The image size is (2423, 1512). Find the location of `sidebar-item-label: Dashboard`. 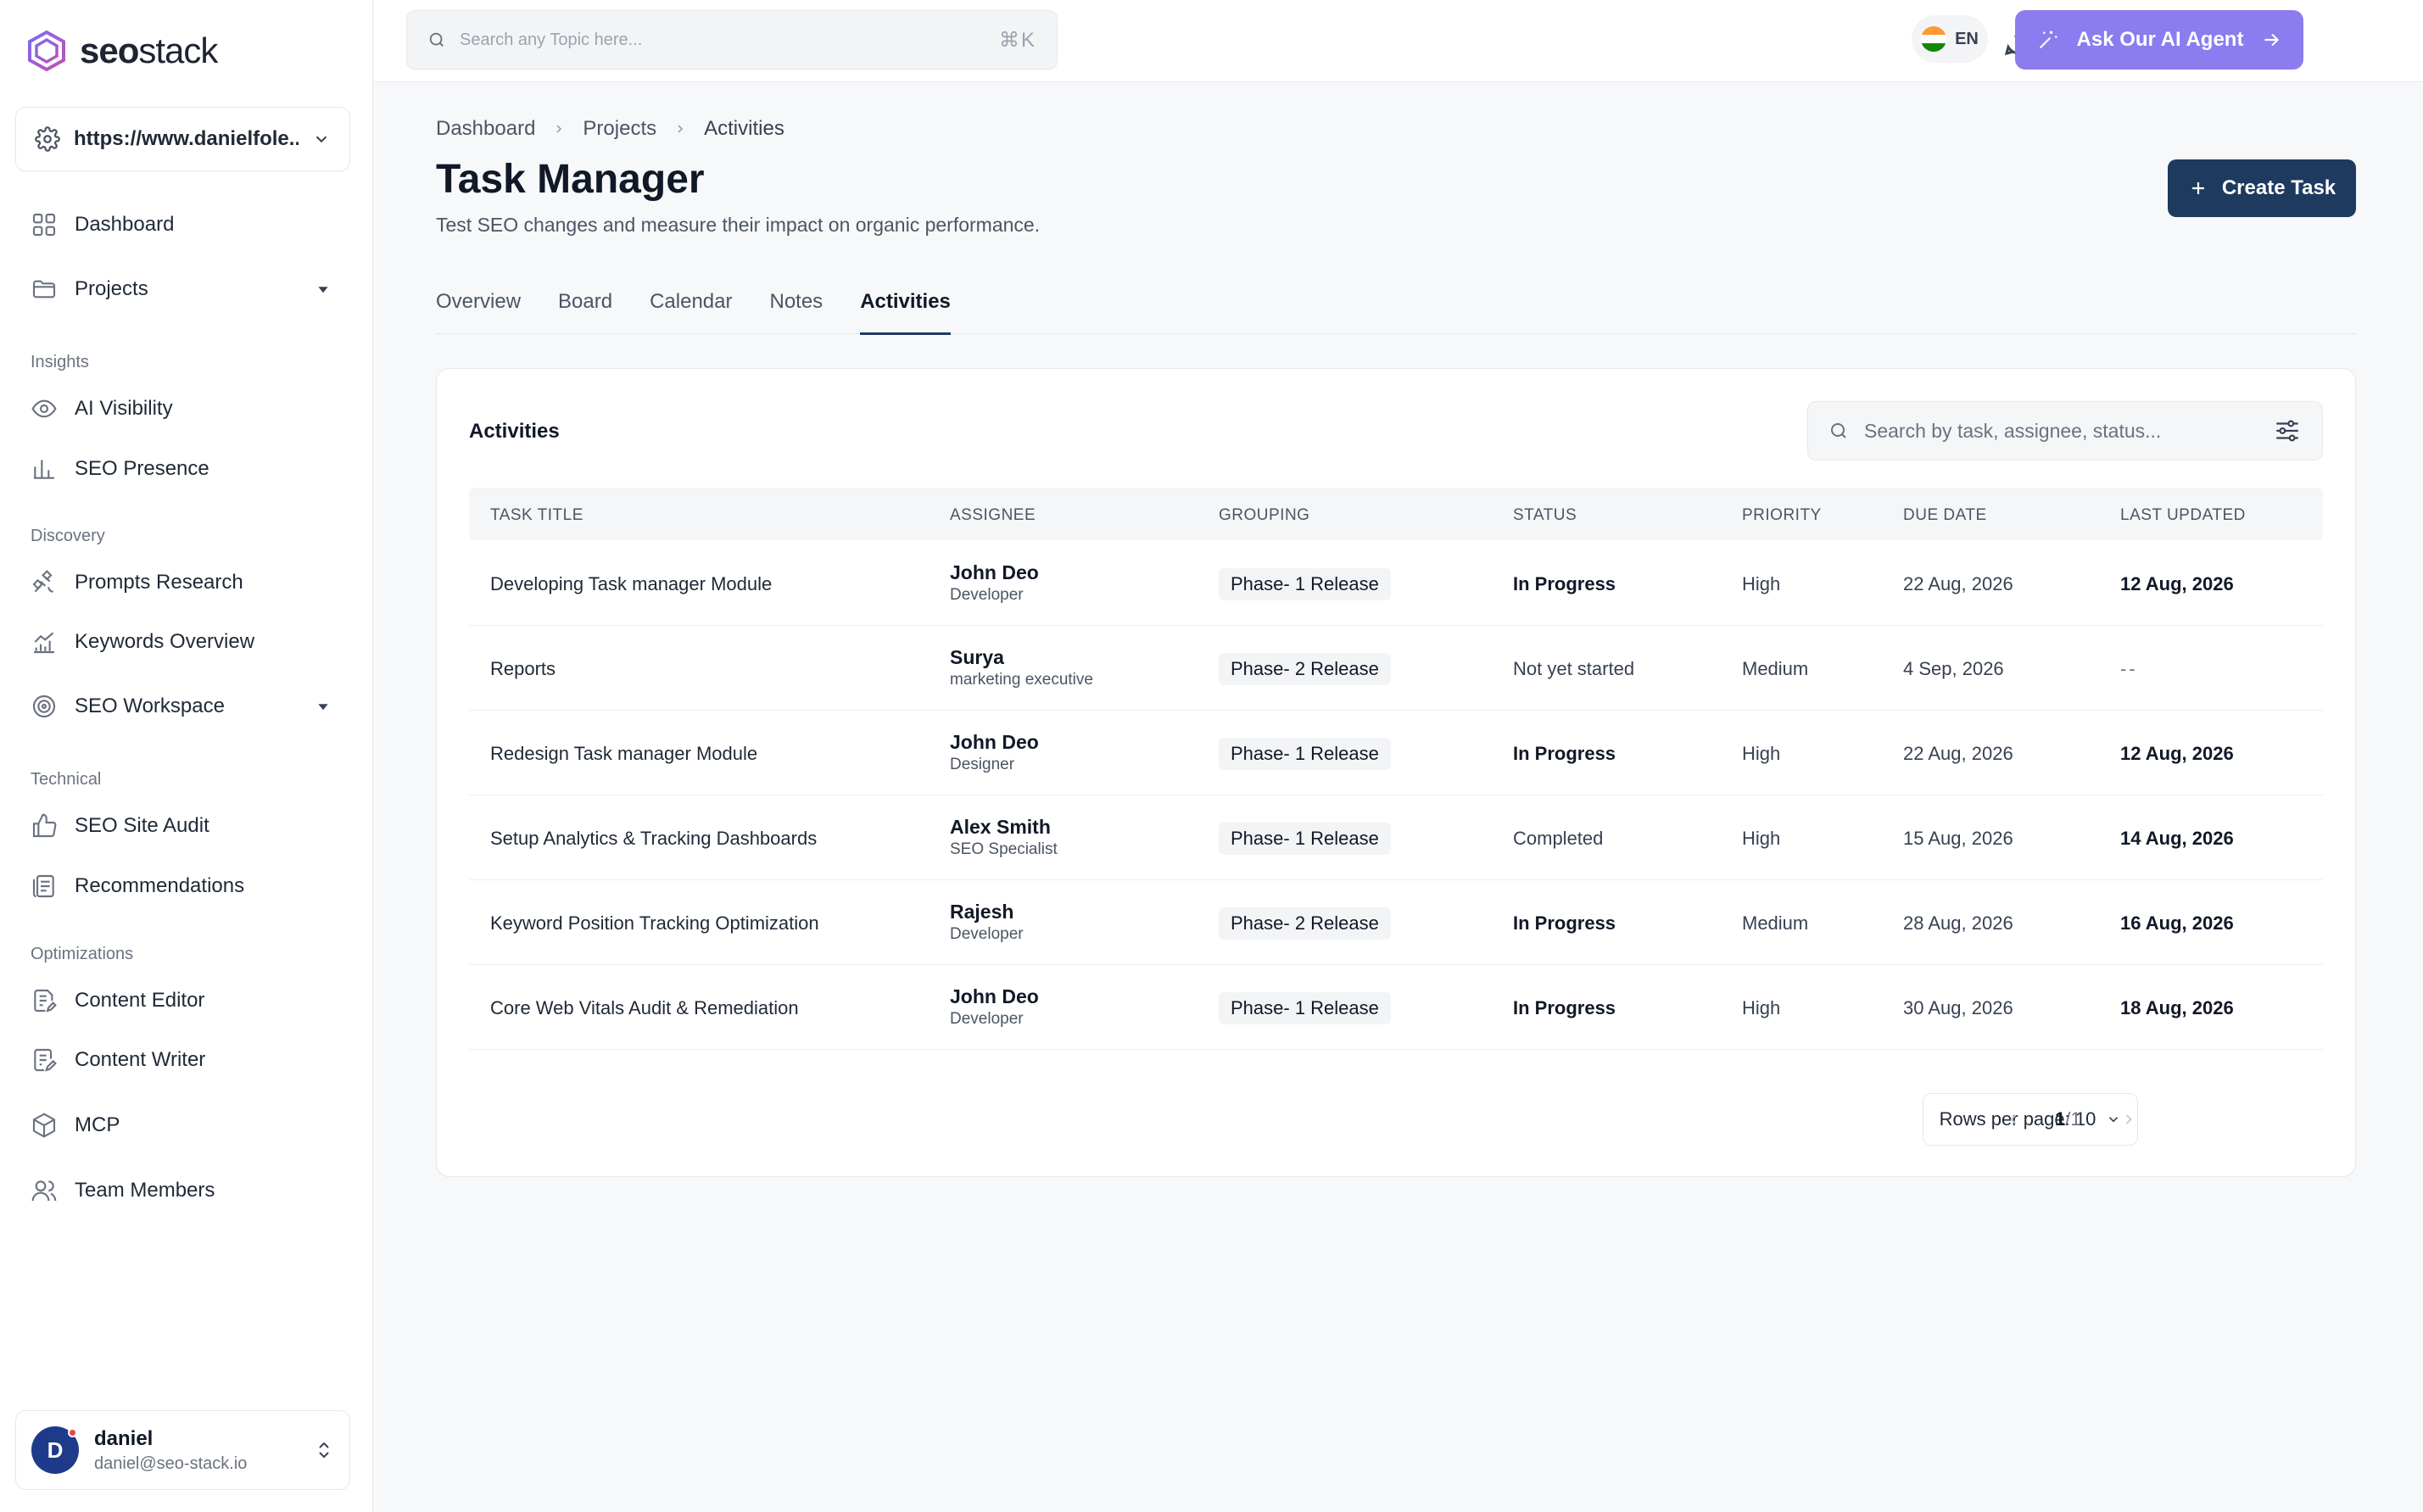

sidebar-item-label: Dashboard is located at coordinates (125, 224).